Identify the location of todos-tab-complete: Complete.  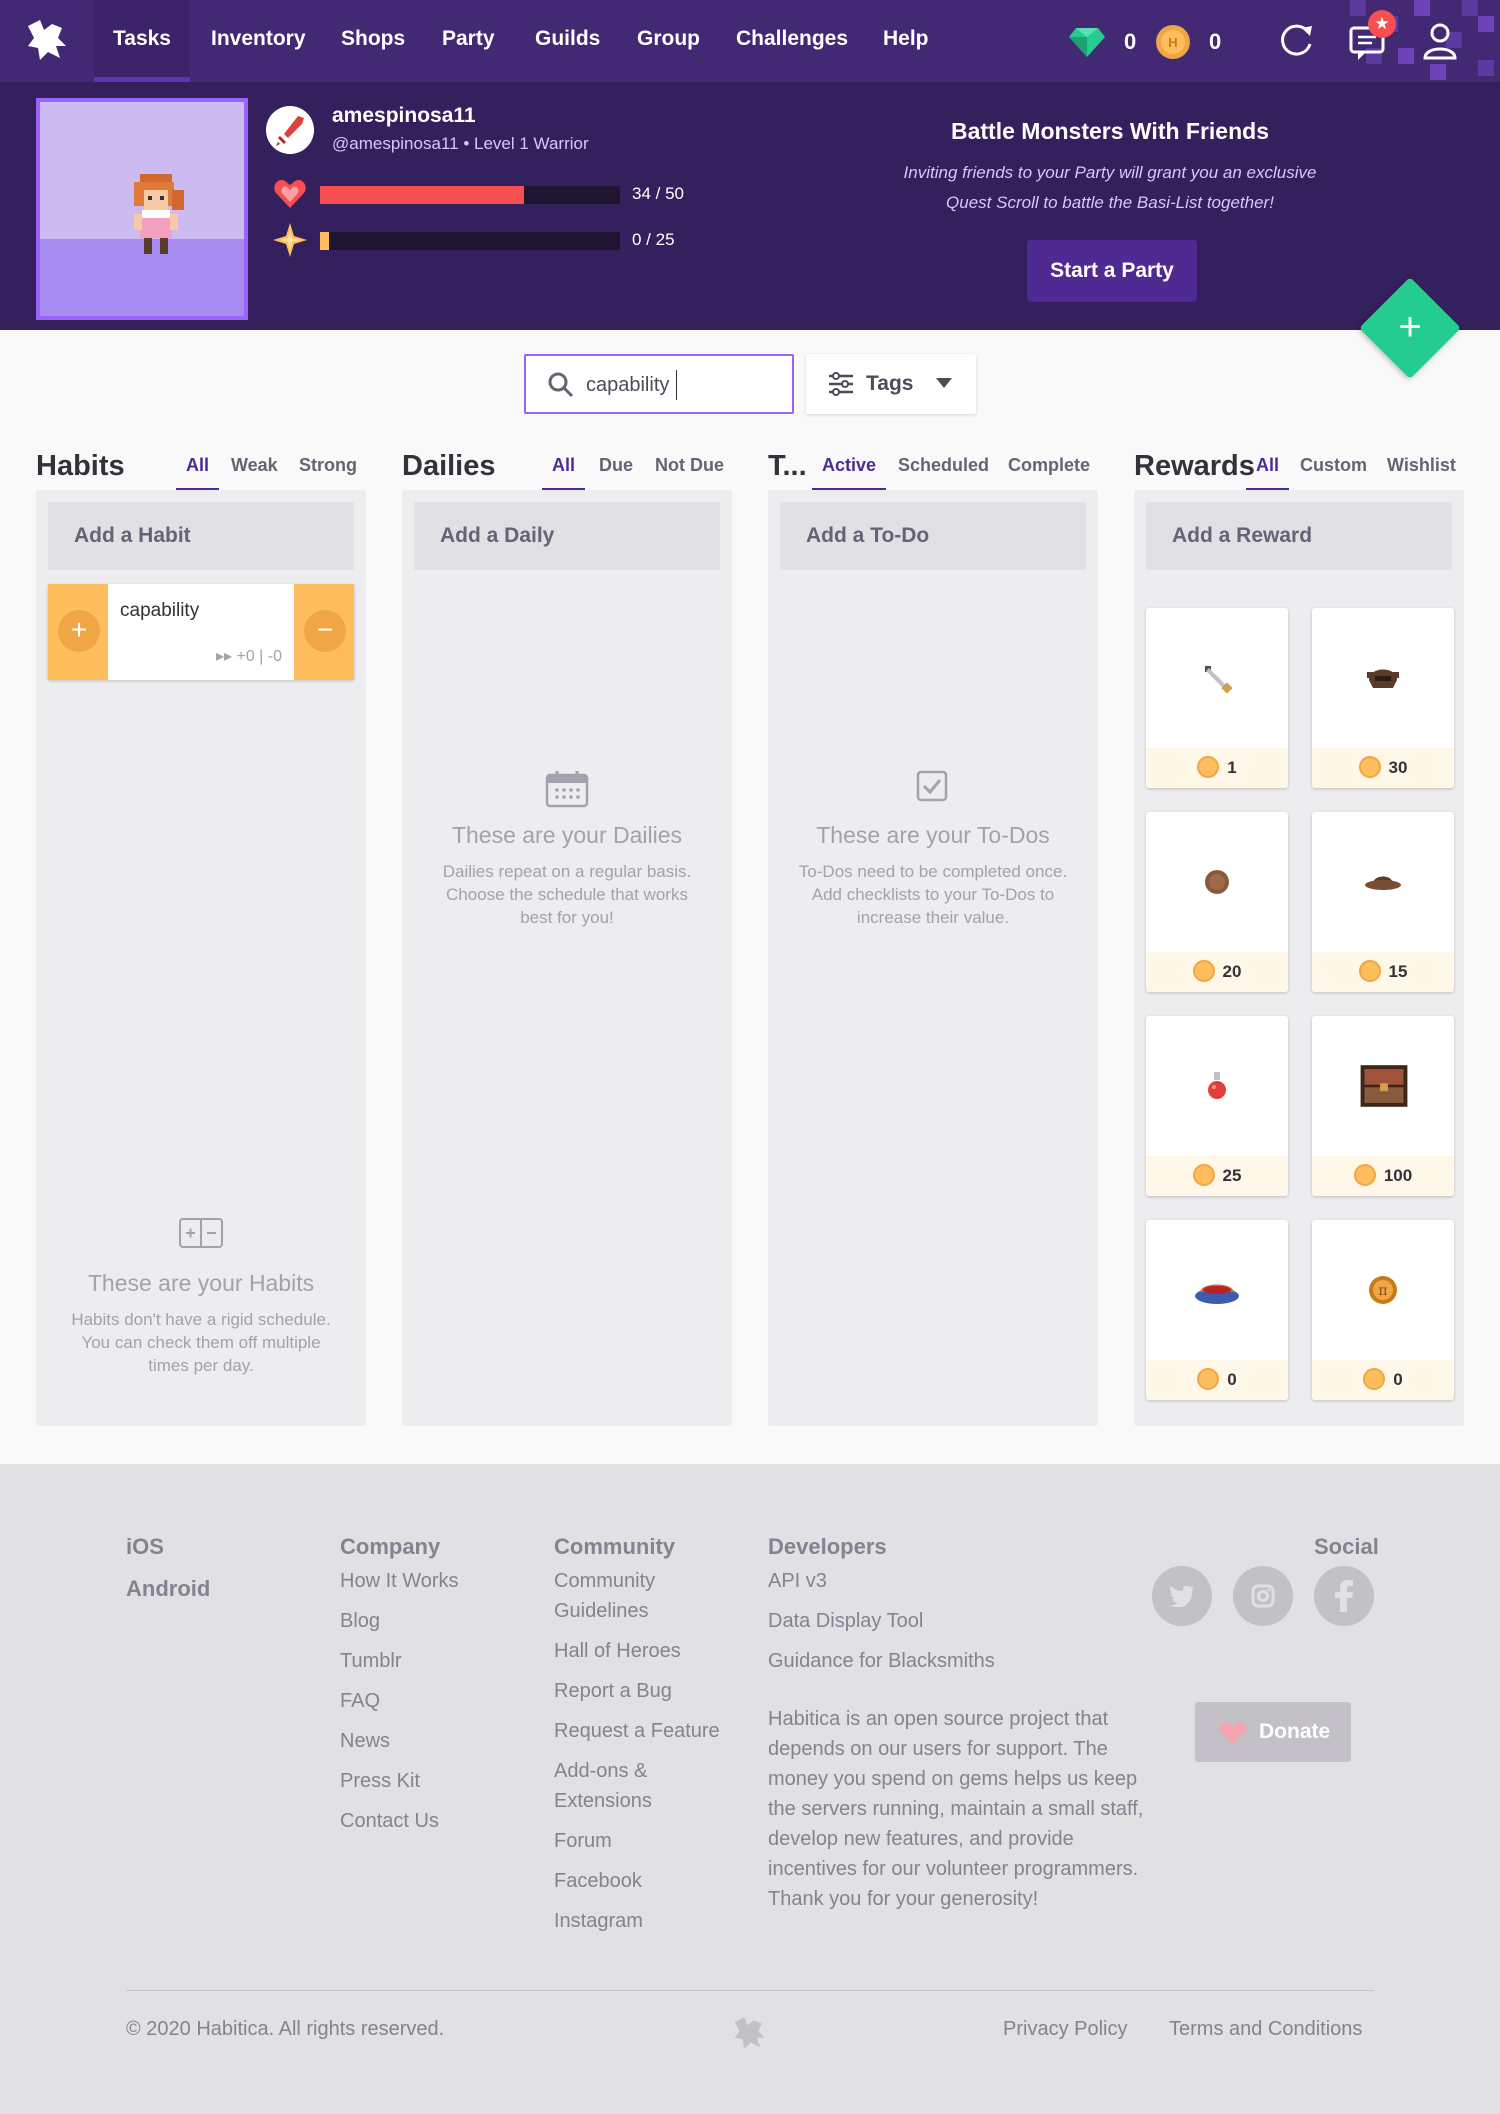
(1049, 471).